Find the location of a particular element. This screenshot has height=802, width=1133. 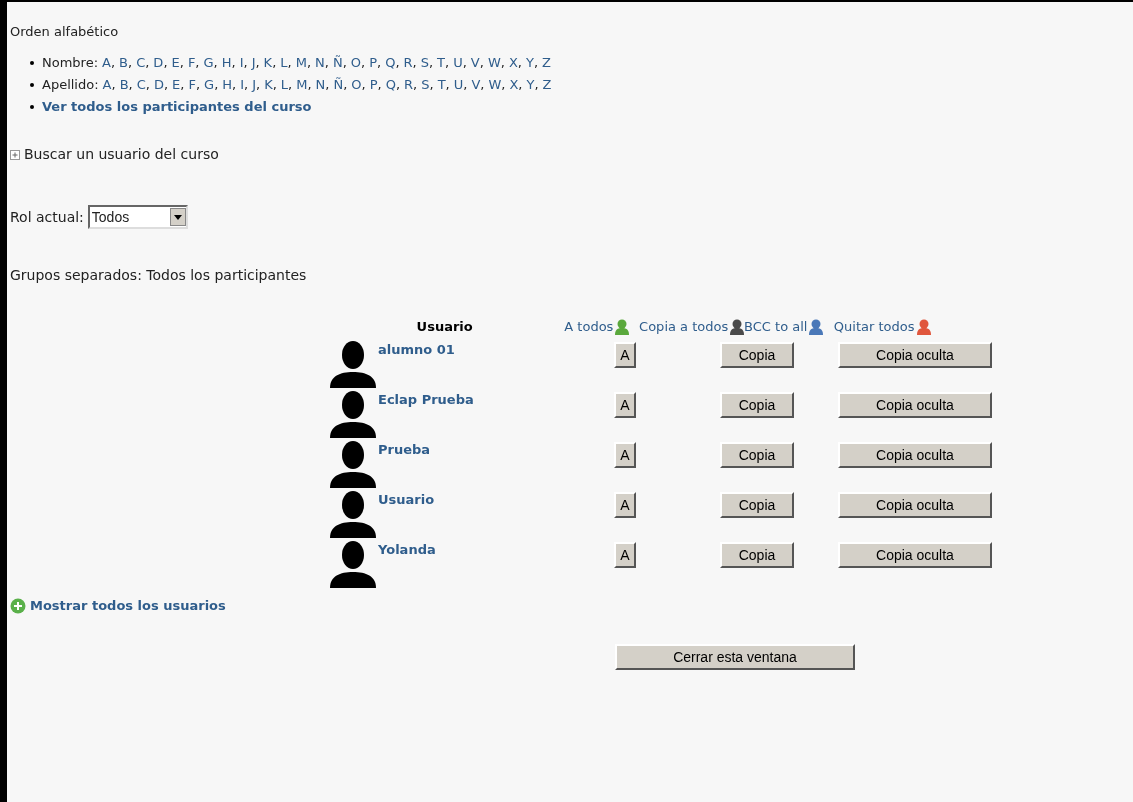

header-link: A todos is located at coordinates (589, 327).